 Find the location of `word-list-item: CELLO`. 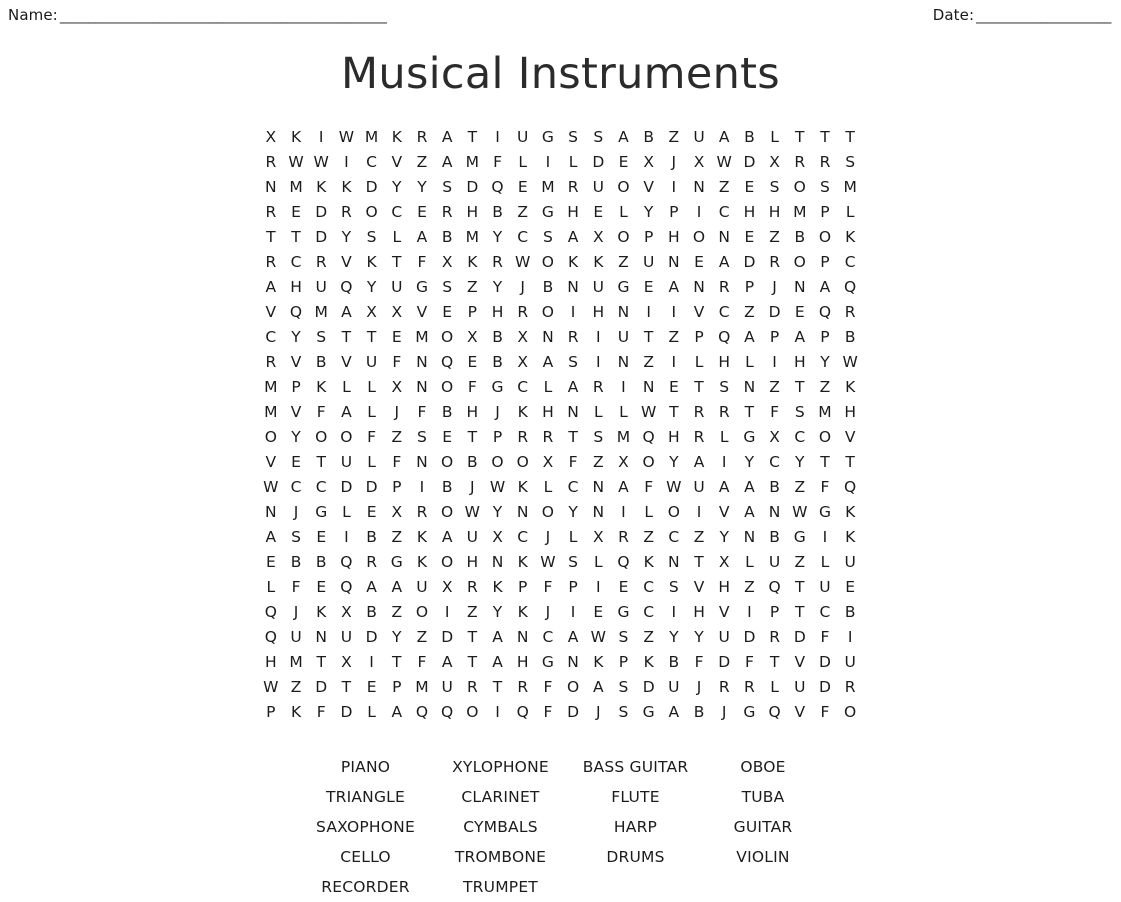

word-list-item: CELLO is located at coordinates (365, 857).